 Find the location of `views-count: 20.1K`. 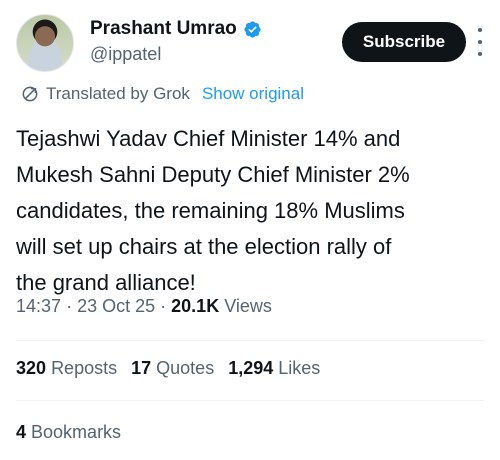

views-count: 20.1K is located at coordinates (195, 306).